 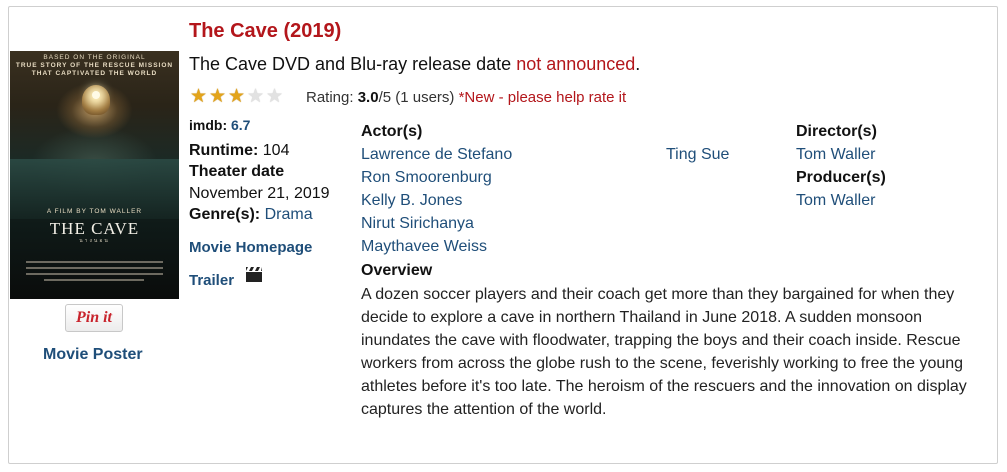 I want to click on poster-film-by: A FILM BY TOM WALLER, so click(x=94, y=211).